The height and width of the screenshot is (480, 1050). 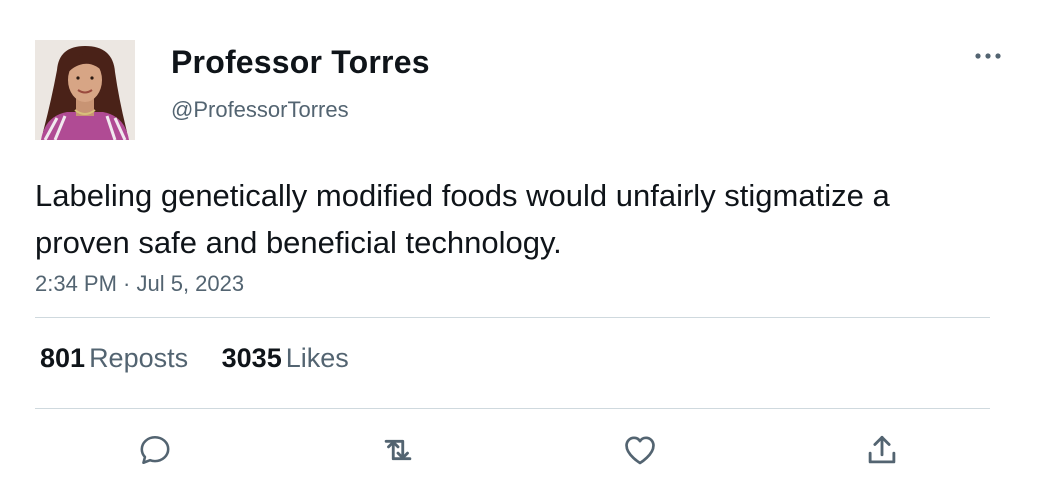 I want to click on repost-icon, so click(x=398, y=450).